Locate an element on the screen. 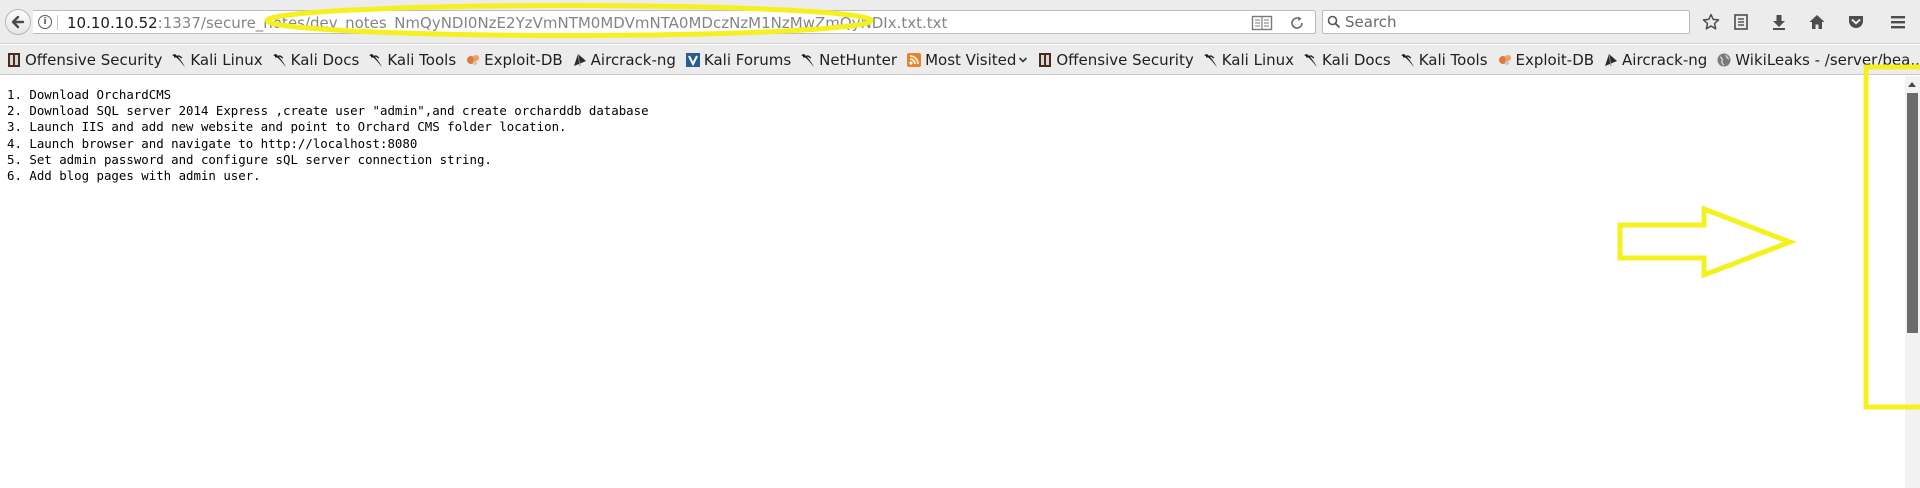 The image size is (1920, 488). back-arrow-icon is located at coordinates (18, 22).